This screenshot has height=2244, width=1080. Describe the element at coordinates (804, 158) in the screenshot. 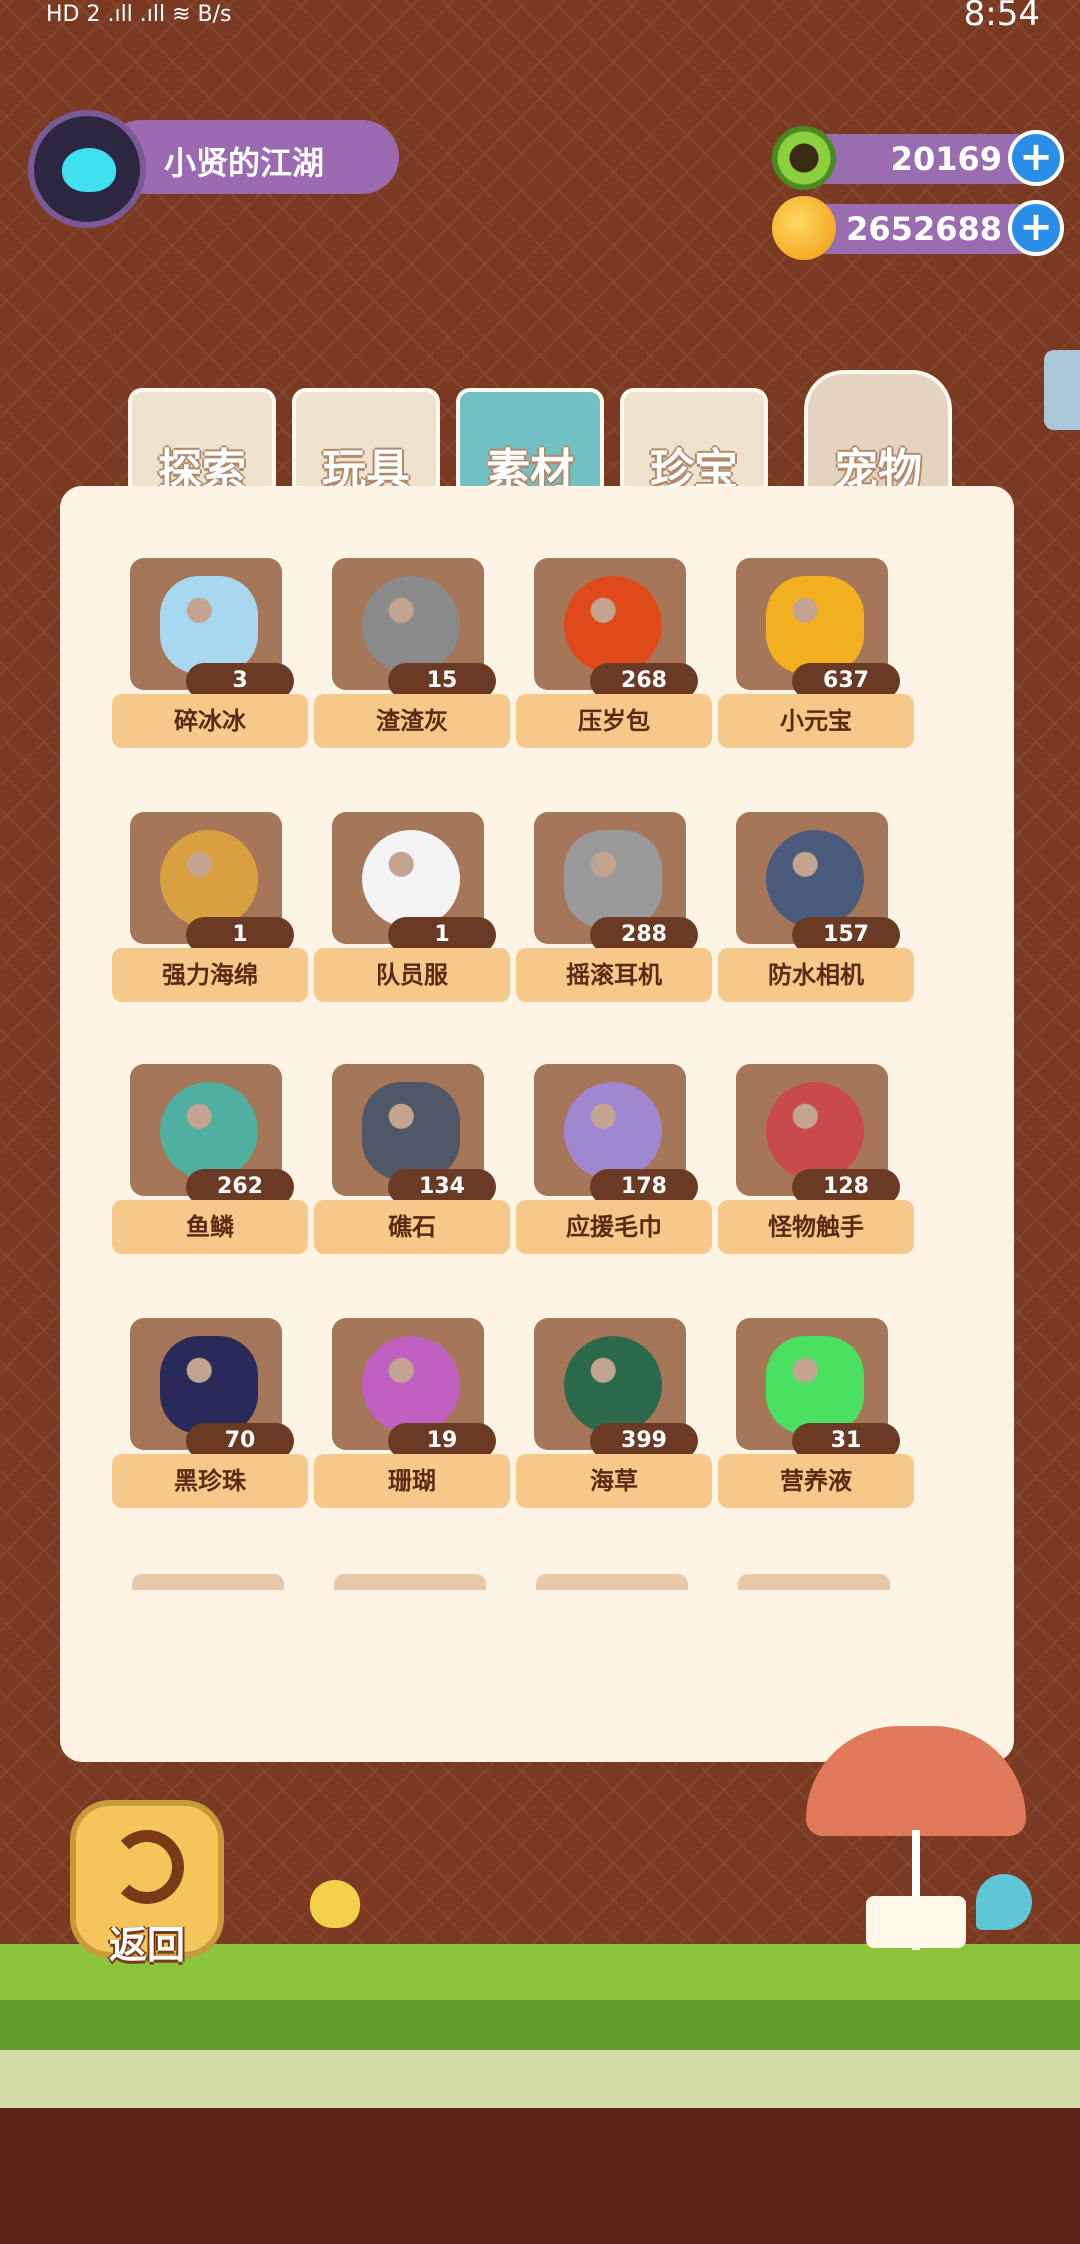

I see `donut-icon` at that location.